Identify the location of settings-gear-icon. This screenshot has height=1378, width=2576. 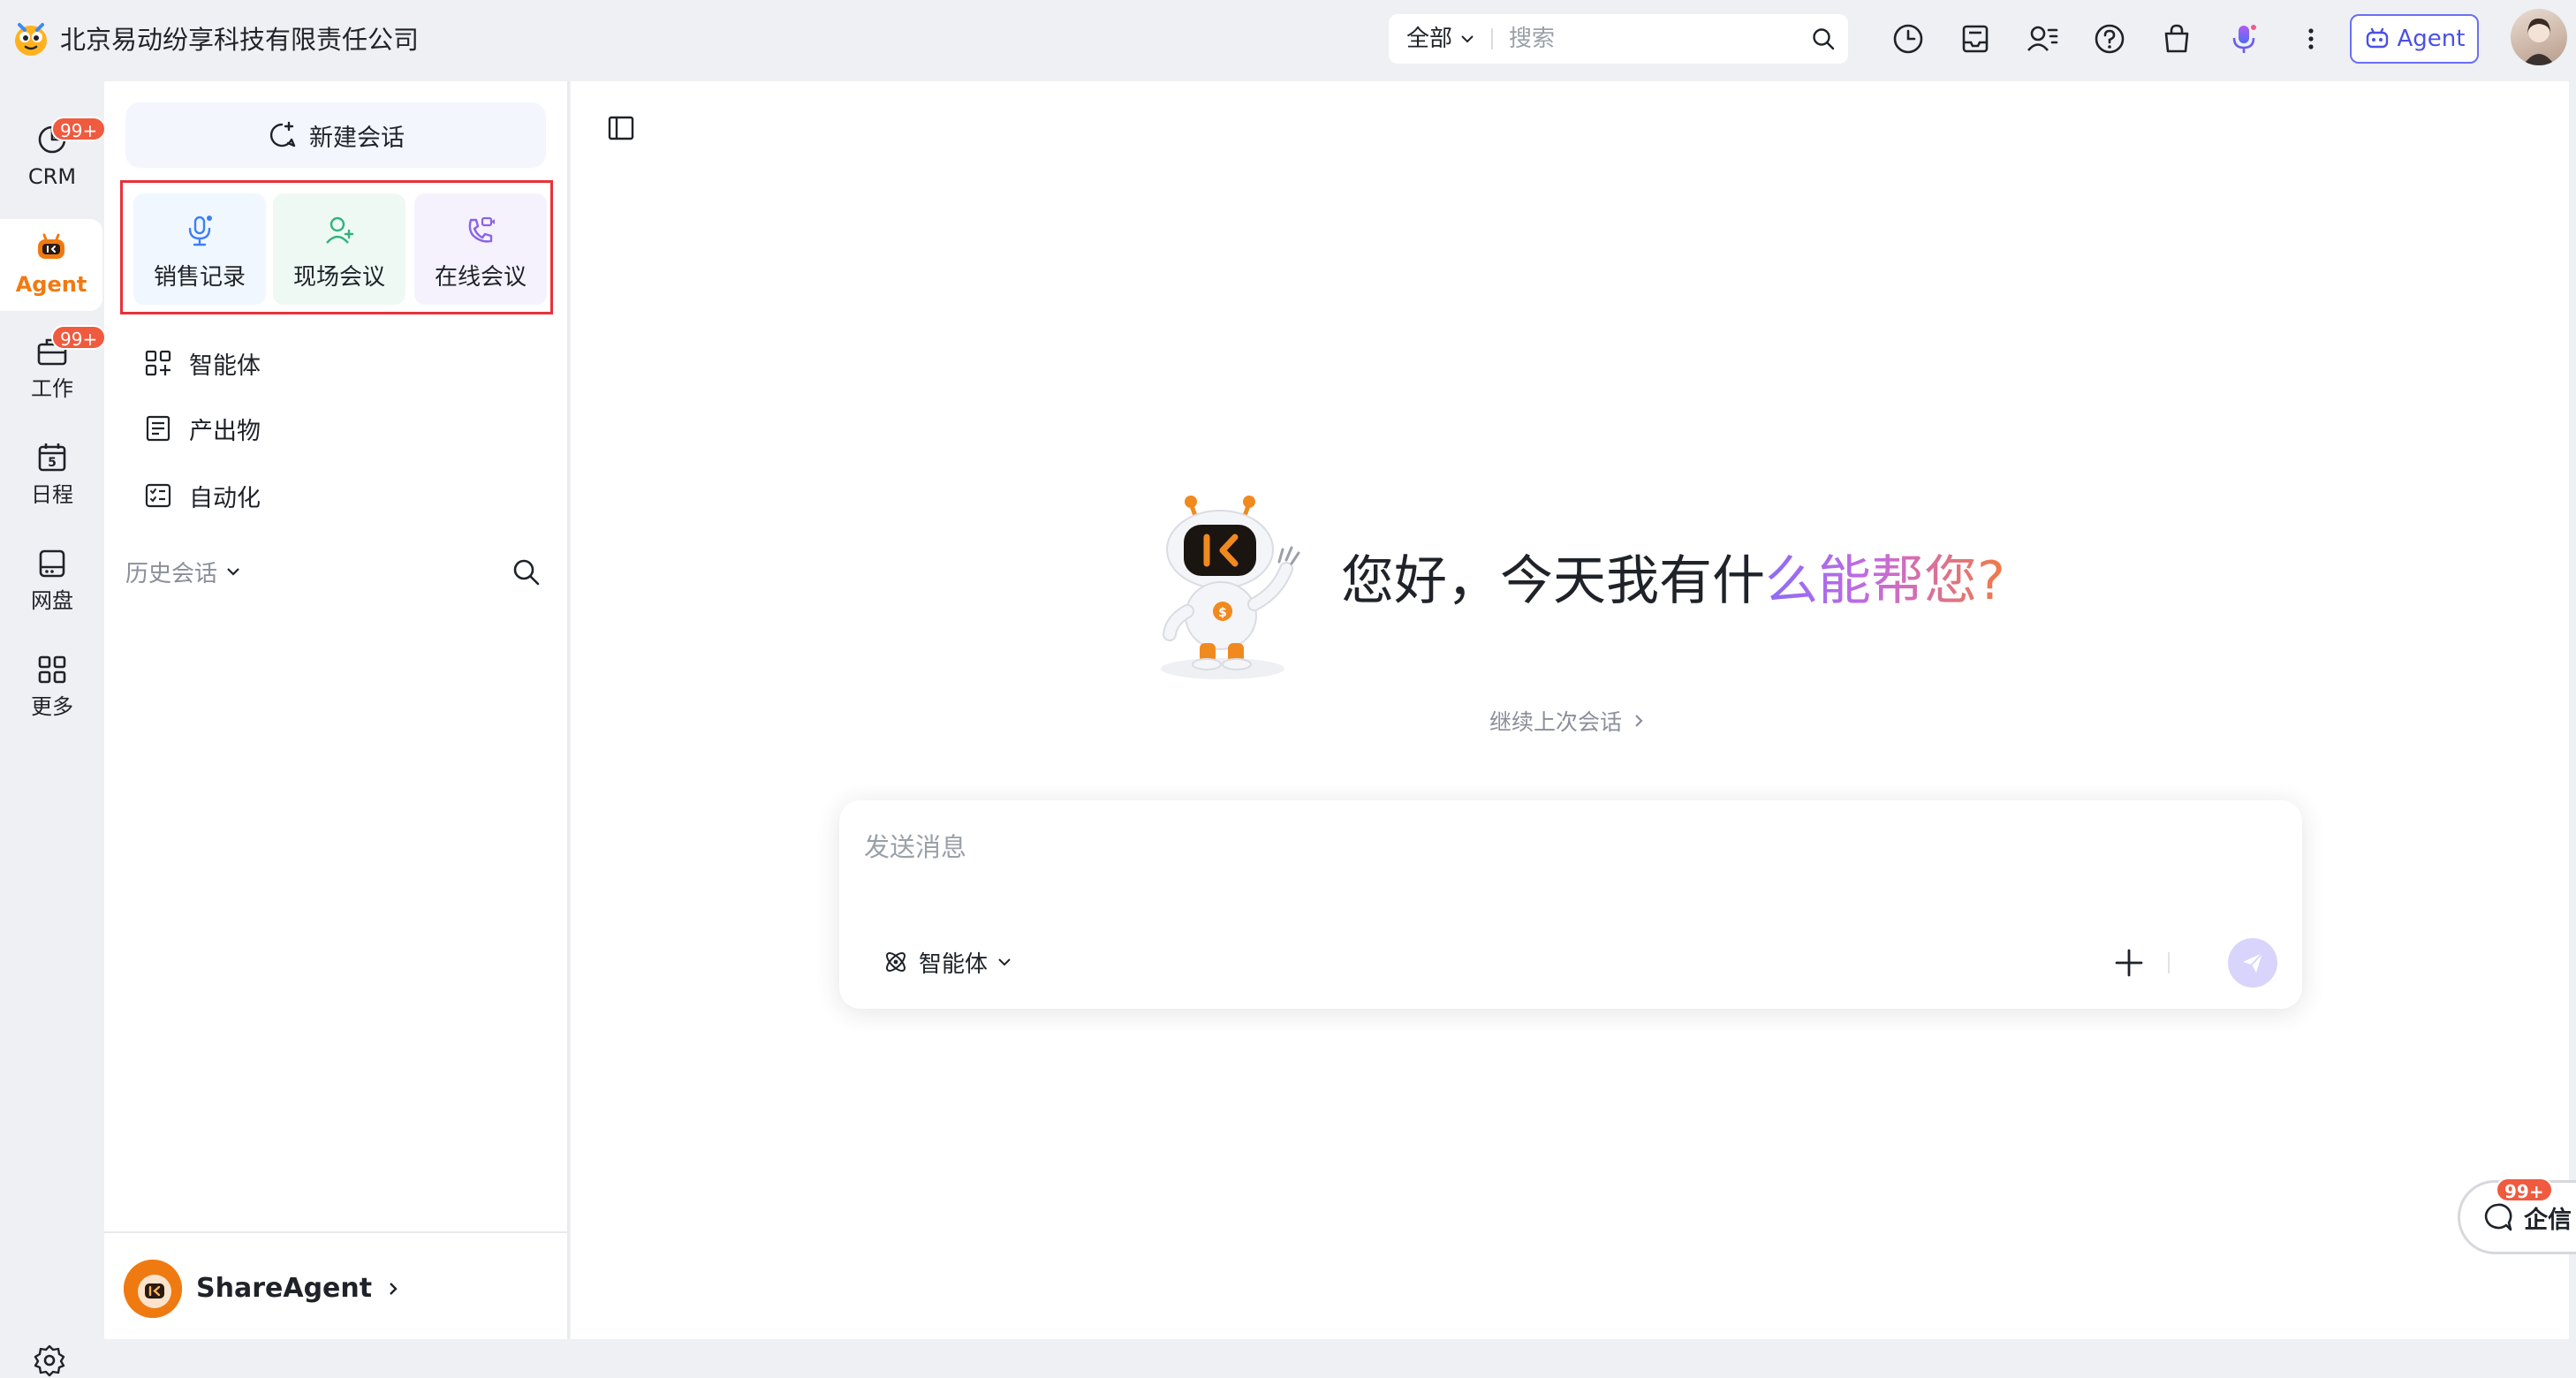
(50, 1360).